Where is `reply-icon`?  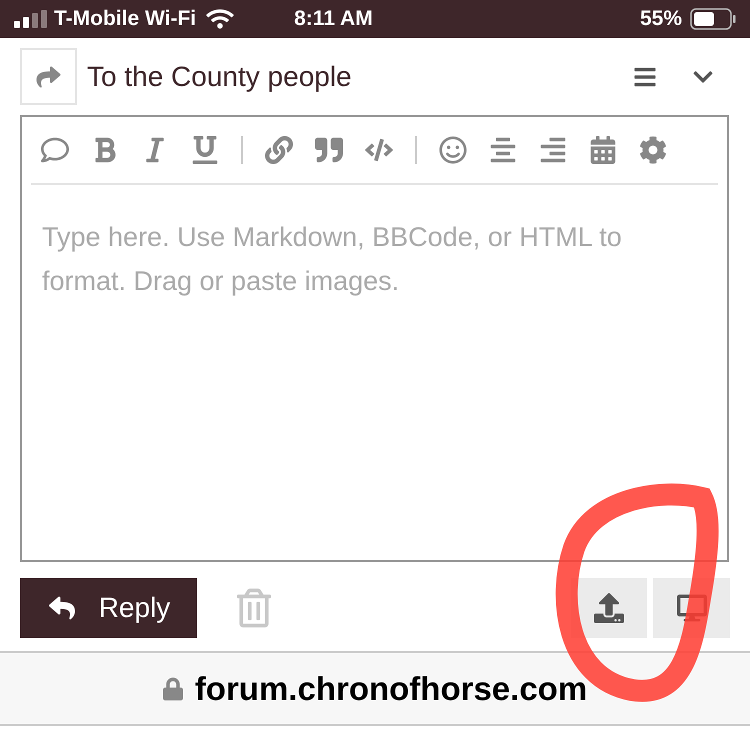
reply-icon is located at coordinates (61, 608).